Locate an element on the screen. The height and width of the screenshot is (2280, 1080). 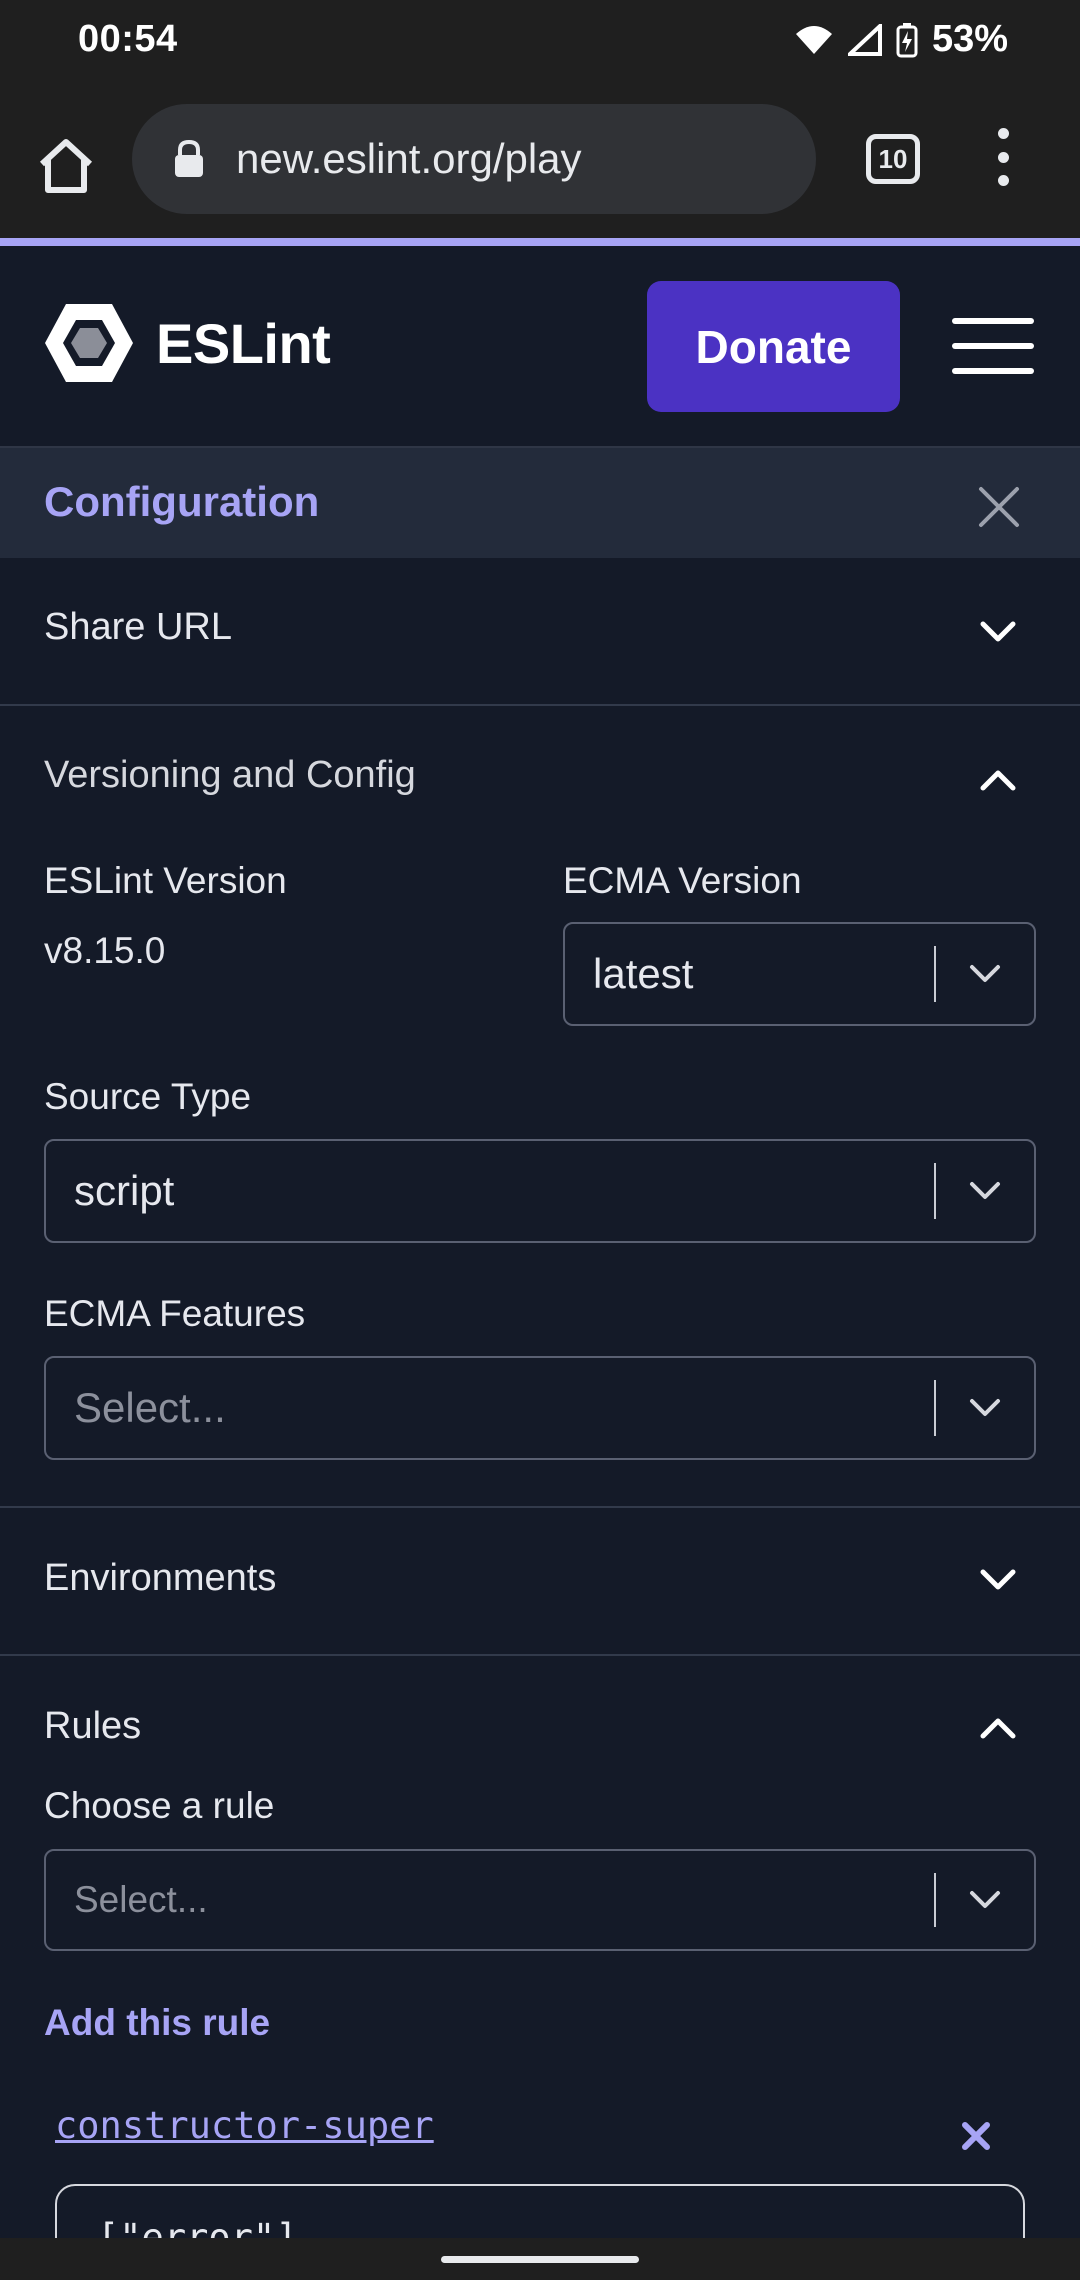
close-icon is located at coordinates (999, 507).